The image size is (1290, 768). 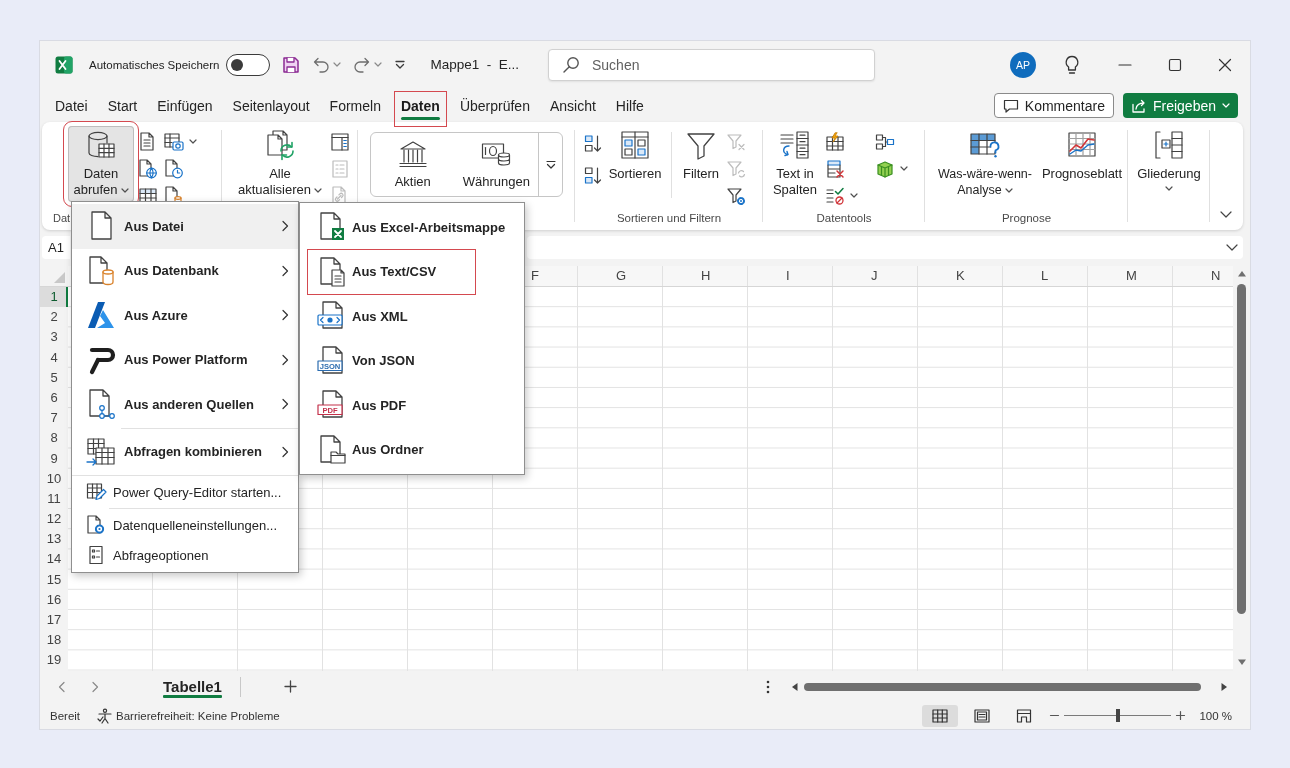 What do you see at coordinates (54, 539) in the screenshot?
I see `row-header: 13` at bounding box center [54, 539].